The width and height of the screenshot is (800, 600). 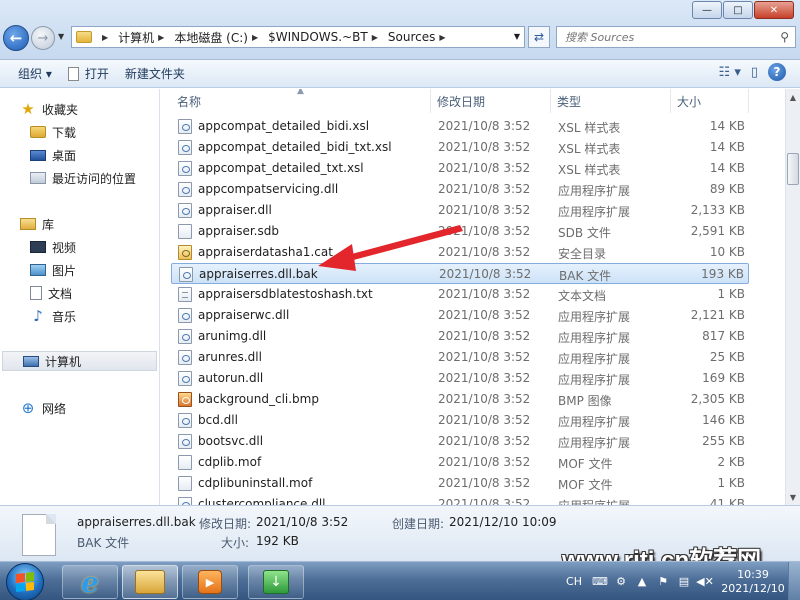 What do you see at coordinates (79, 247) in the screenshot?
I see `nav-videos: 视频` at bounding box center [79, 247].